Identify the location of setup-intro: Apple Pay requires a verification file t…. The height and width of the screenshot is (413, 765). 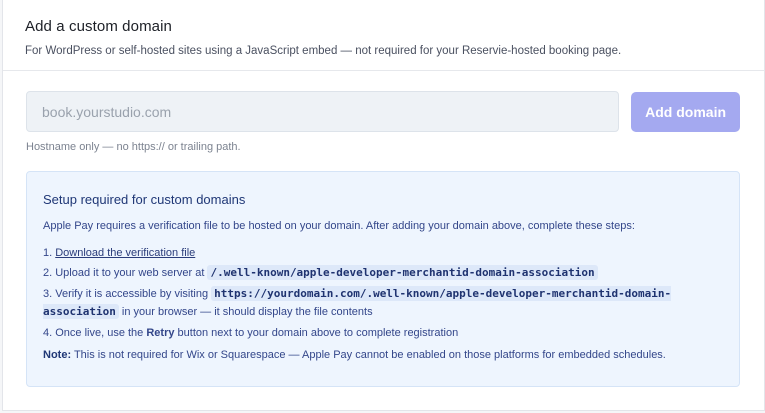
(339, 226).